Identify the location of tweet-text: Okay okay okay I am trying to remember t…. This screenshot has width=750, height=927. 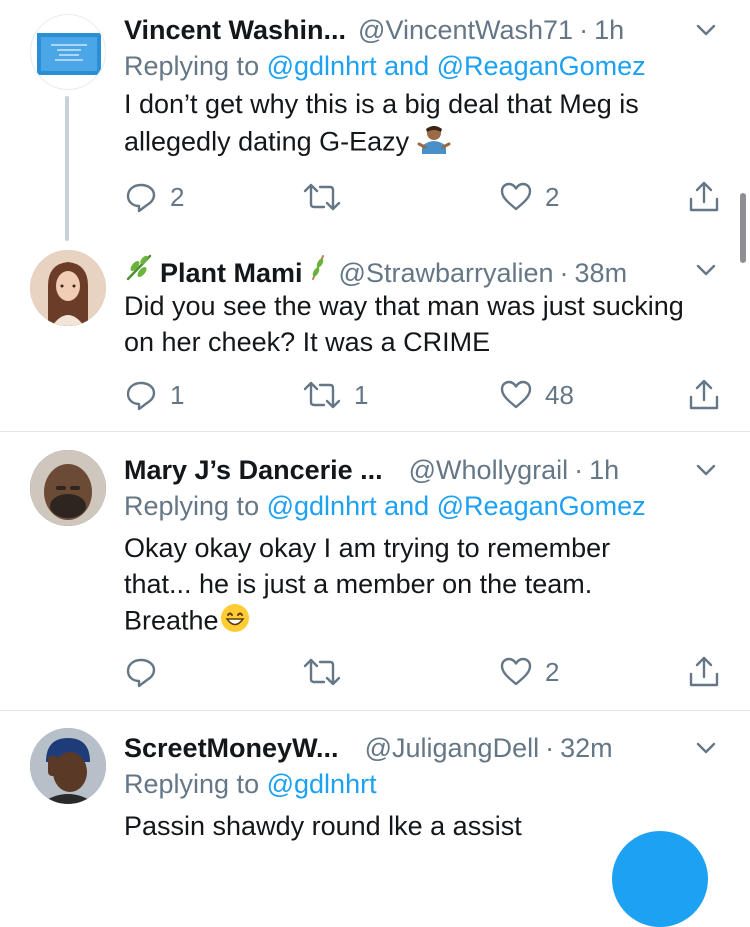
(422, 586).